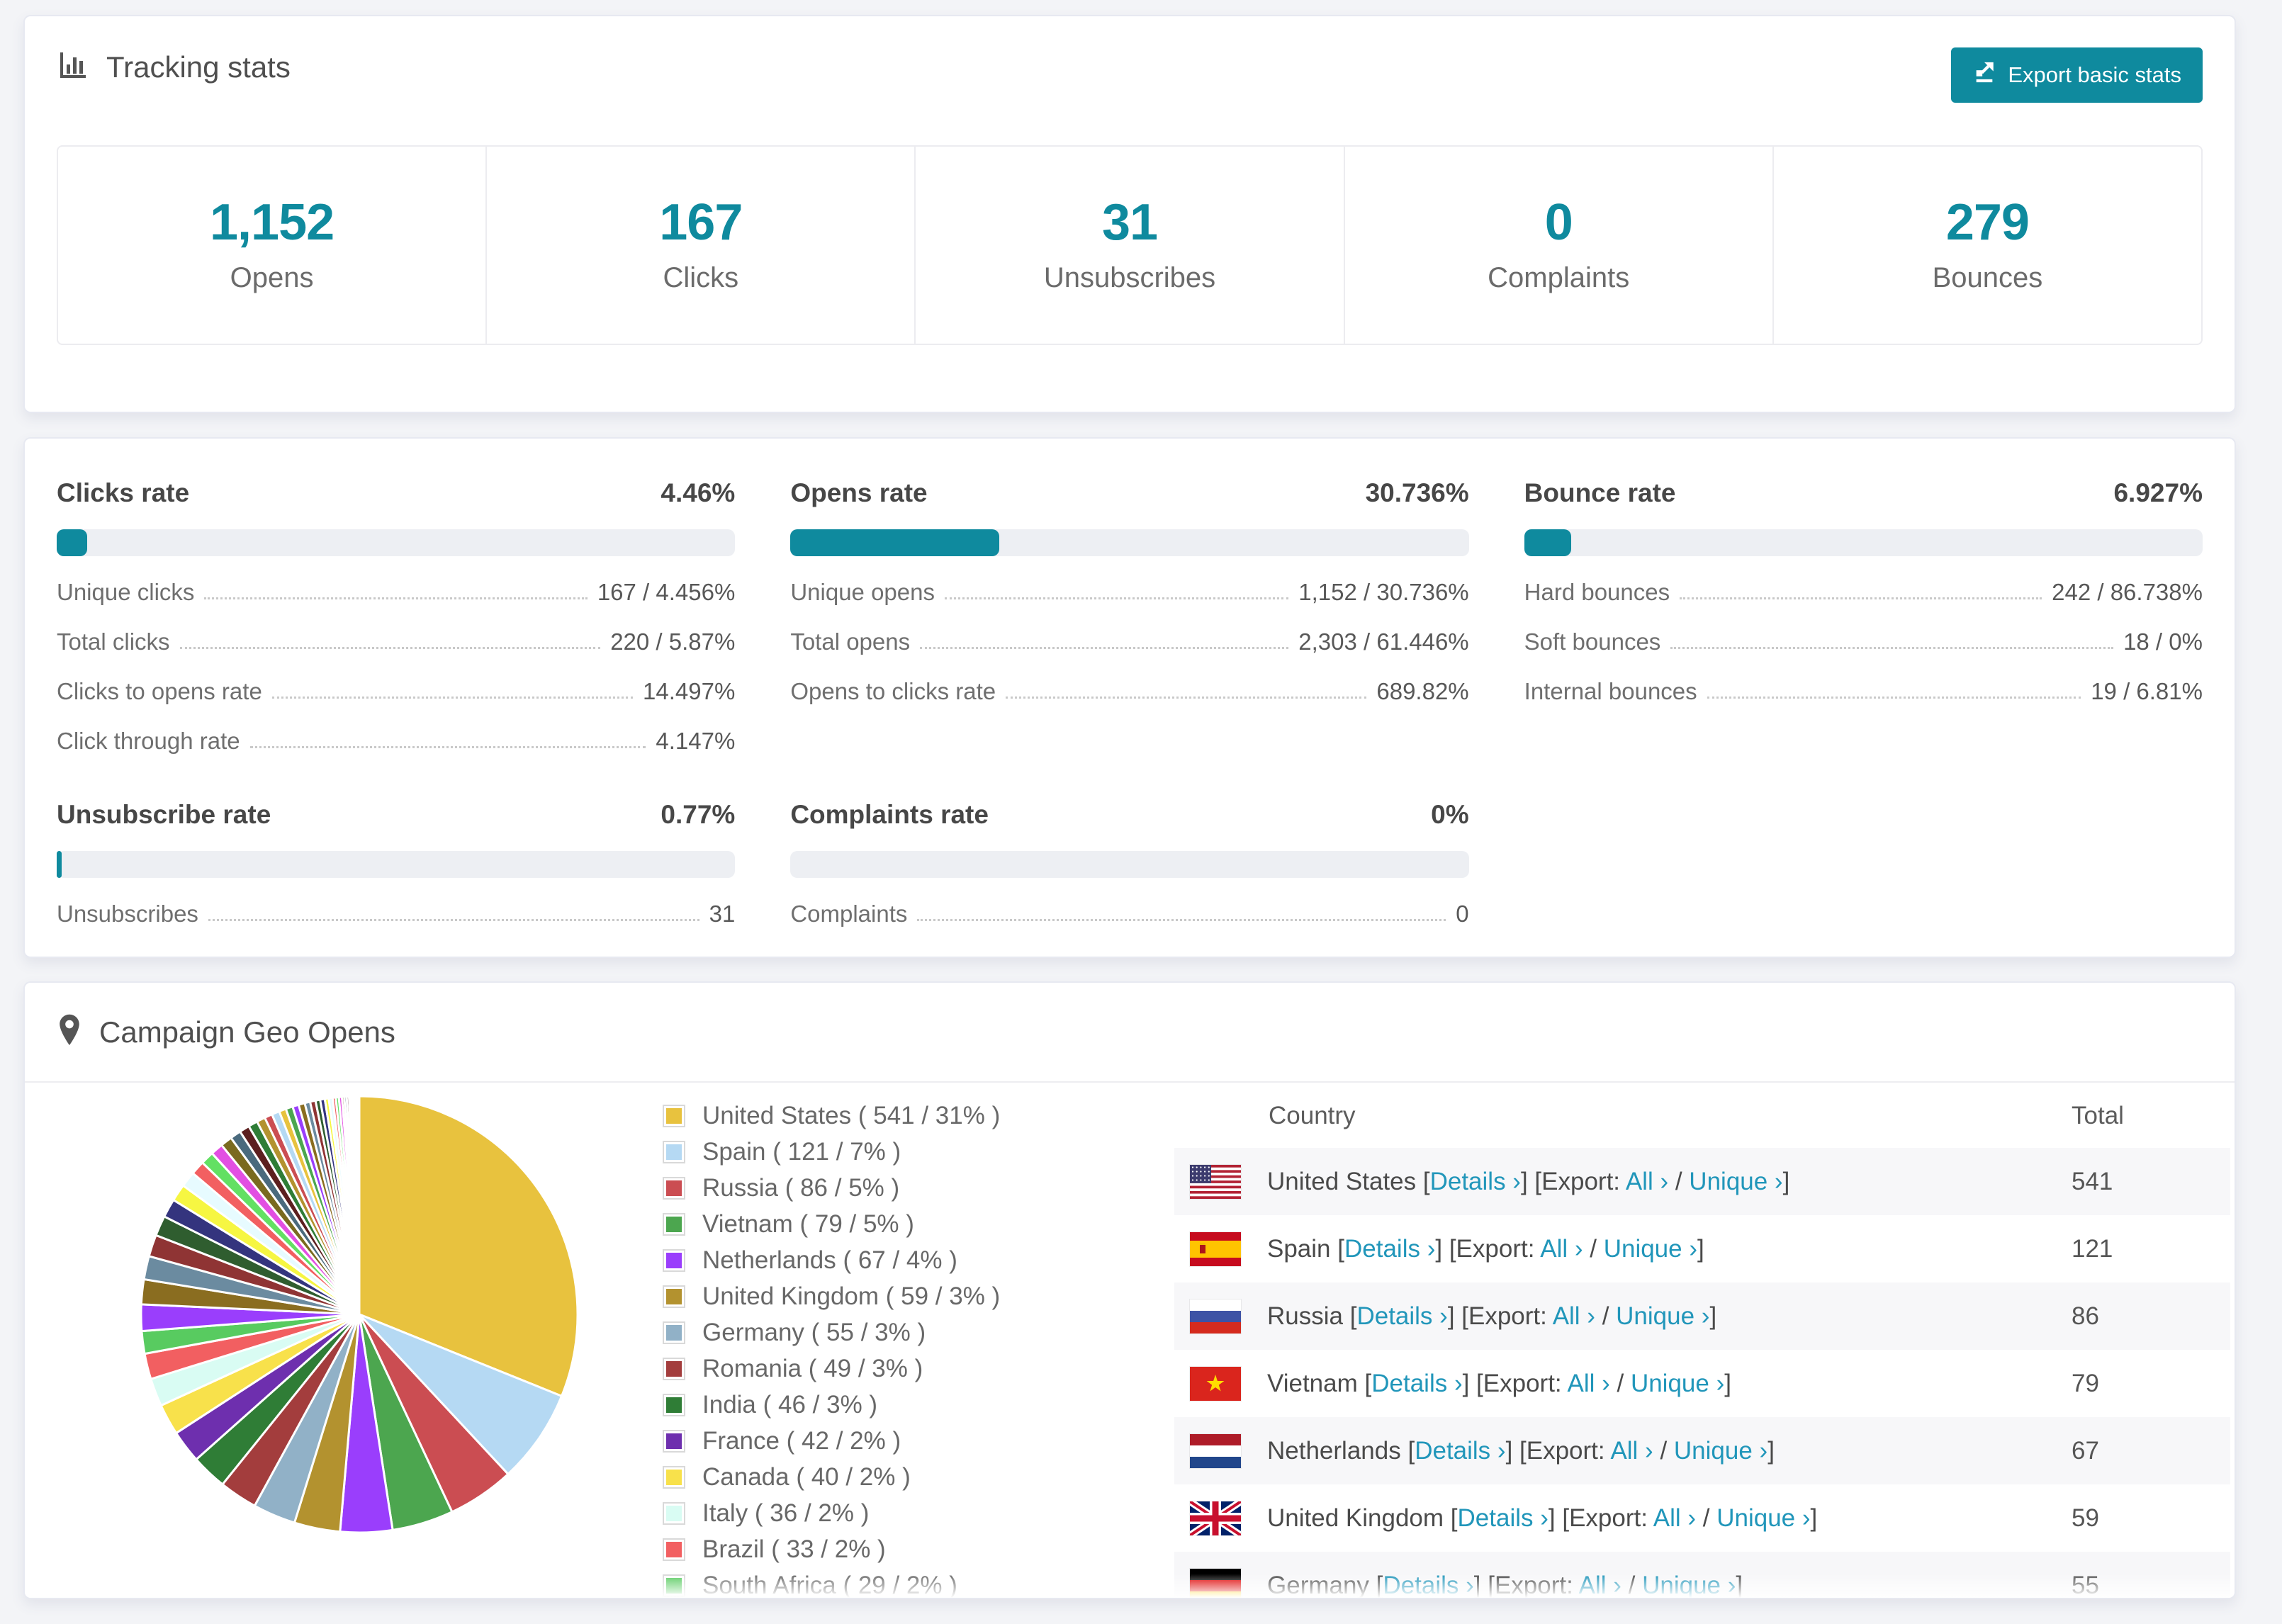 The width and height of the screenshot is (2282, 1624). What do you see at coordinates (896, 1116) in the screenshot?
I see `legend-item: United States ( 541 / 31% )` at bounding box center [896, 1116].